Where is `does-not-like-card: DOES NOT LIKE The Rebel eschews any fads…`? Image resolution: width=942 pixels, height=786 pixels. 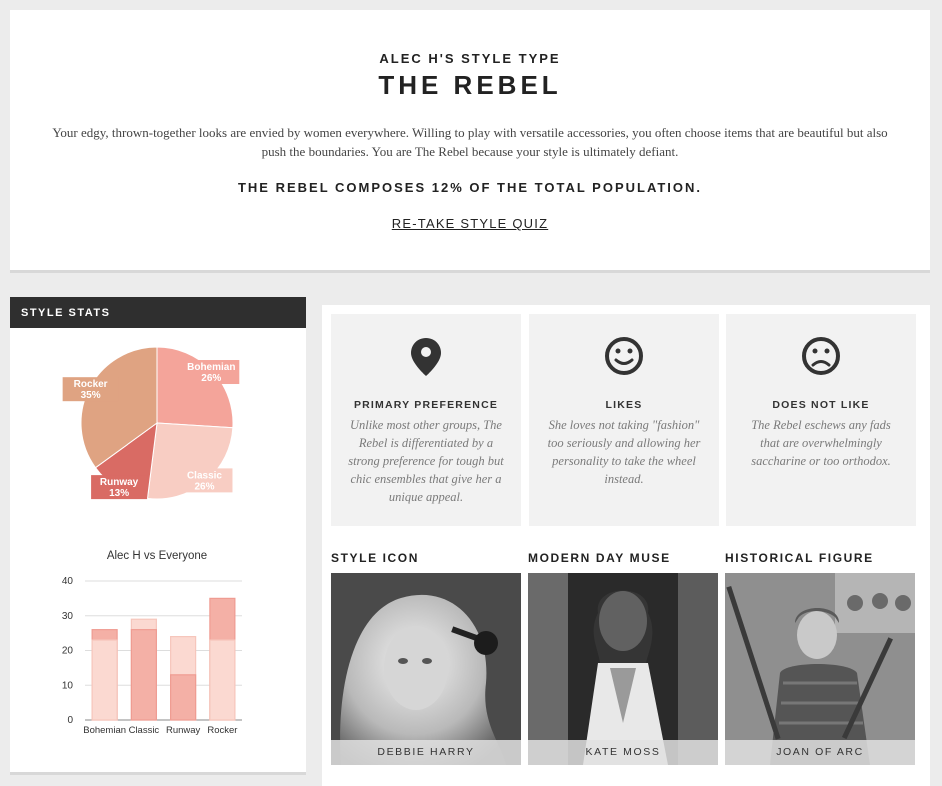 does-not-like-card: DOES NOT LIKE The Rebel eschews any fads… is located at coordinates (821, 420).